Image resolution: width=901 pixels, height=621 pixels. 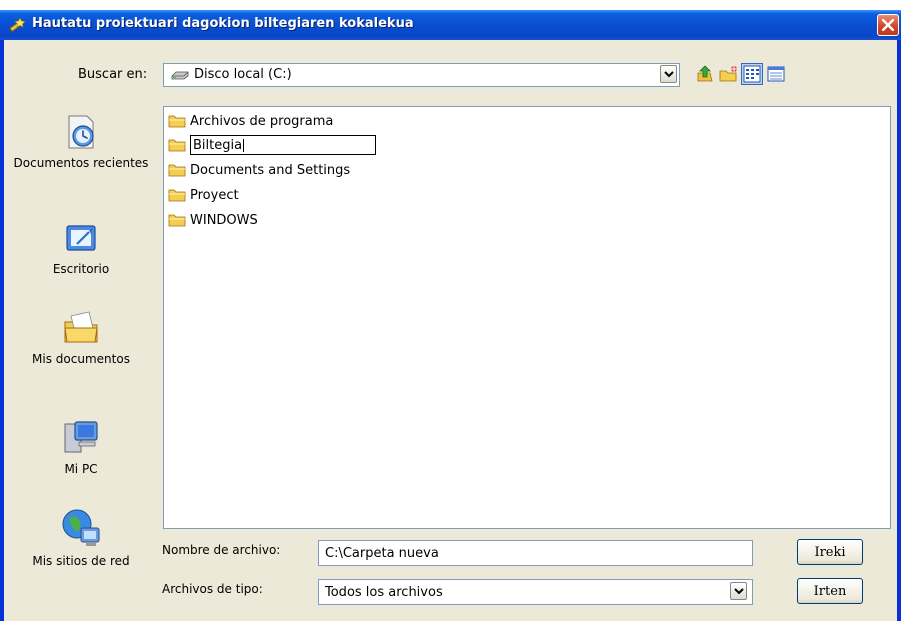 What do you see at coordinates (384, 592) in the screenshot?
I see `filetype-value: Todos los archivos` at bounding box center [384, 592].